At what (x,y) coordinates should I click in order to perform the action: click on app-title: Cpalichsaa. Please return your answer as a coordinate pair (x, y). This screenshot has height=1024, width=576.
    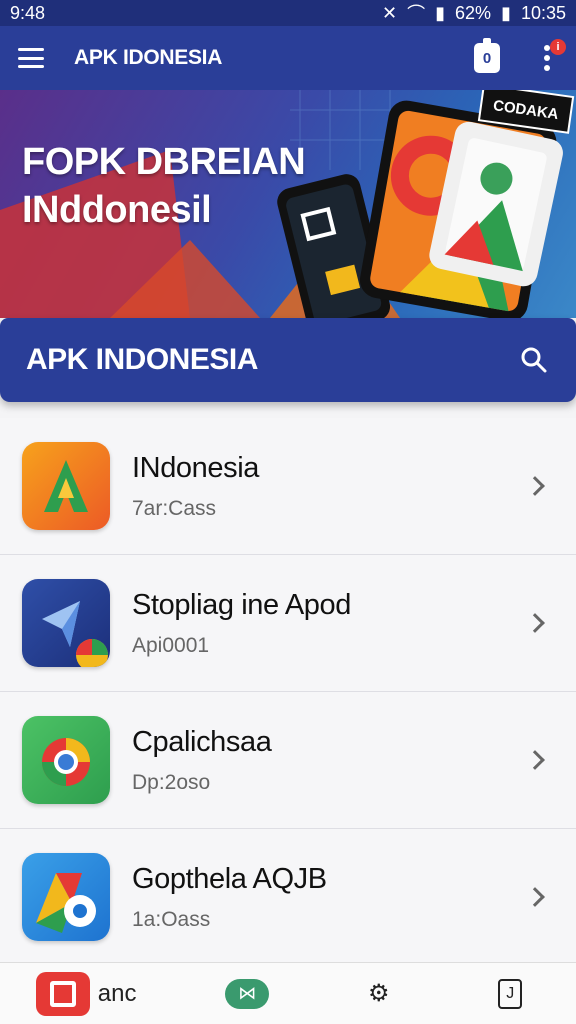
    Looking at the image, I should click on (202, 741).